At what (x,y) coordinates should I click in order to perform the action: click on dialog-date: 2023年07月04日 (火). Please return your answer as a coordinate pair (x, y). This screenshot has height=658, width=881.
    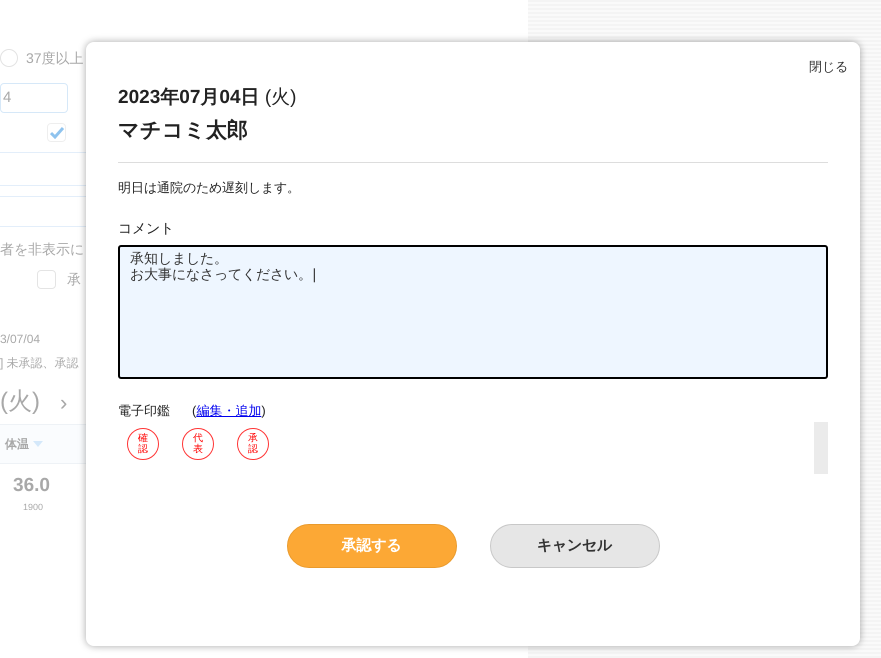
    Looking at the image, I should click on (208, 98).